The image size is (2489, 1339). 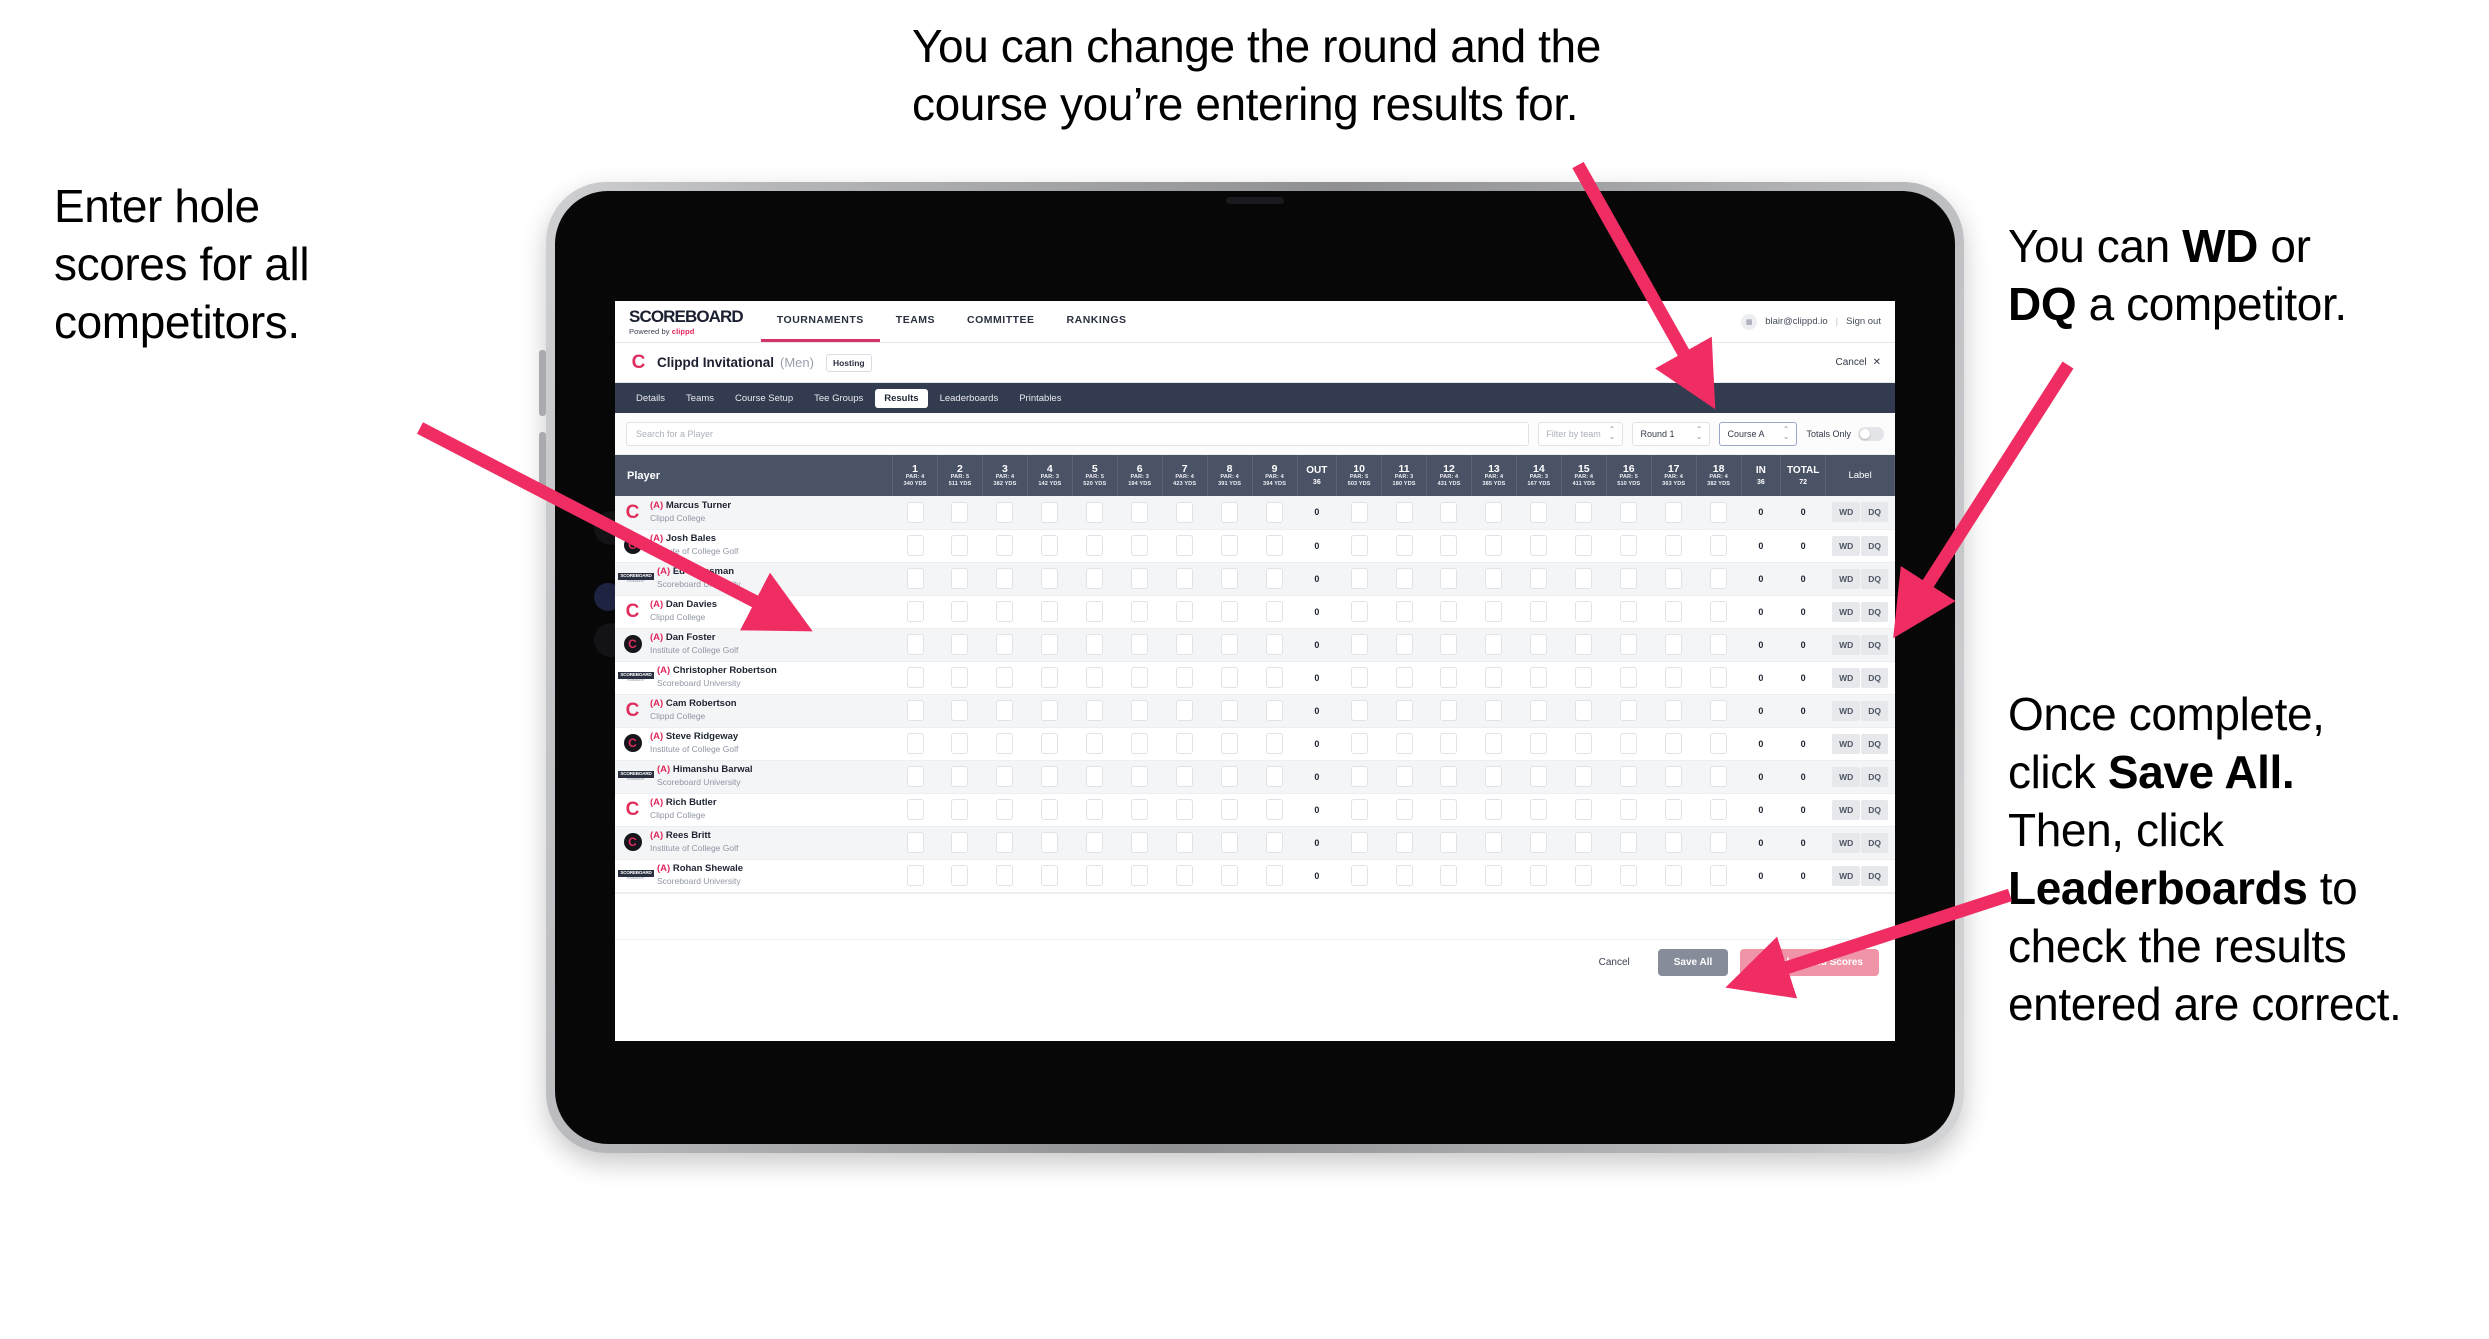 What do you see at coordinates (1614, 962) in the screenshot?
I see `cancel-button: Cancel` at bounding box center [1614, 962].